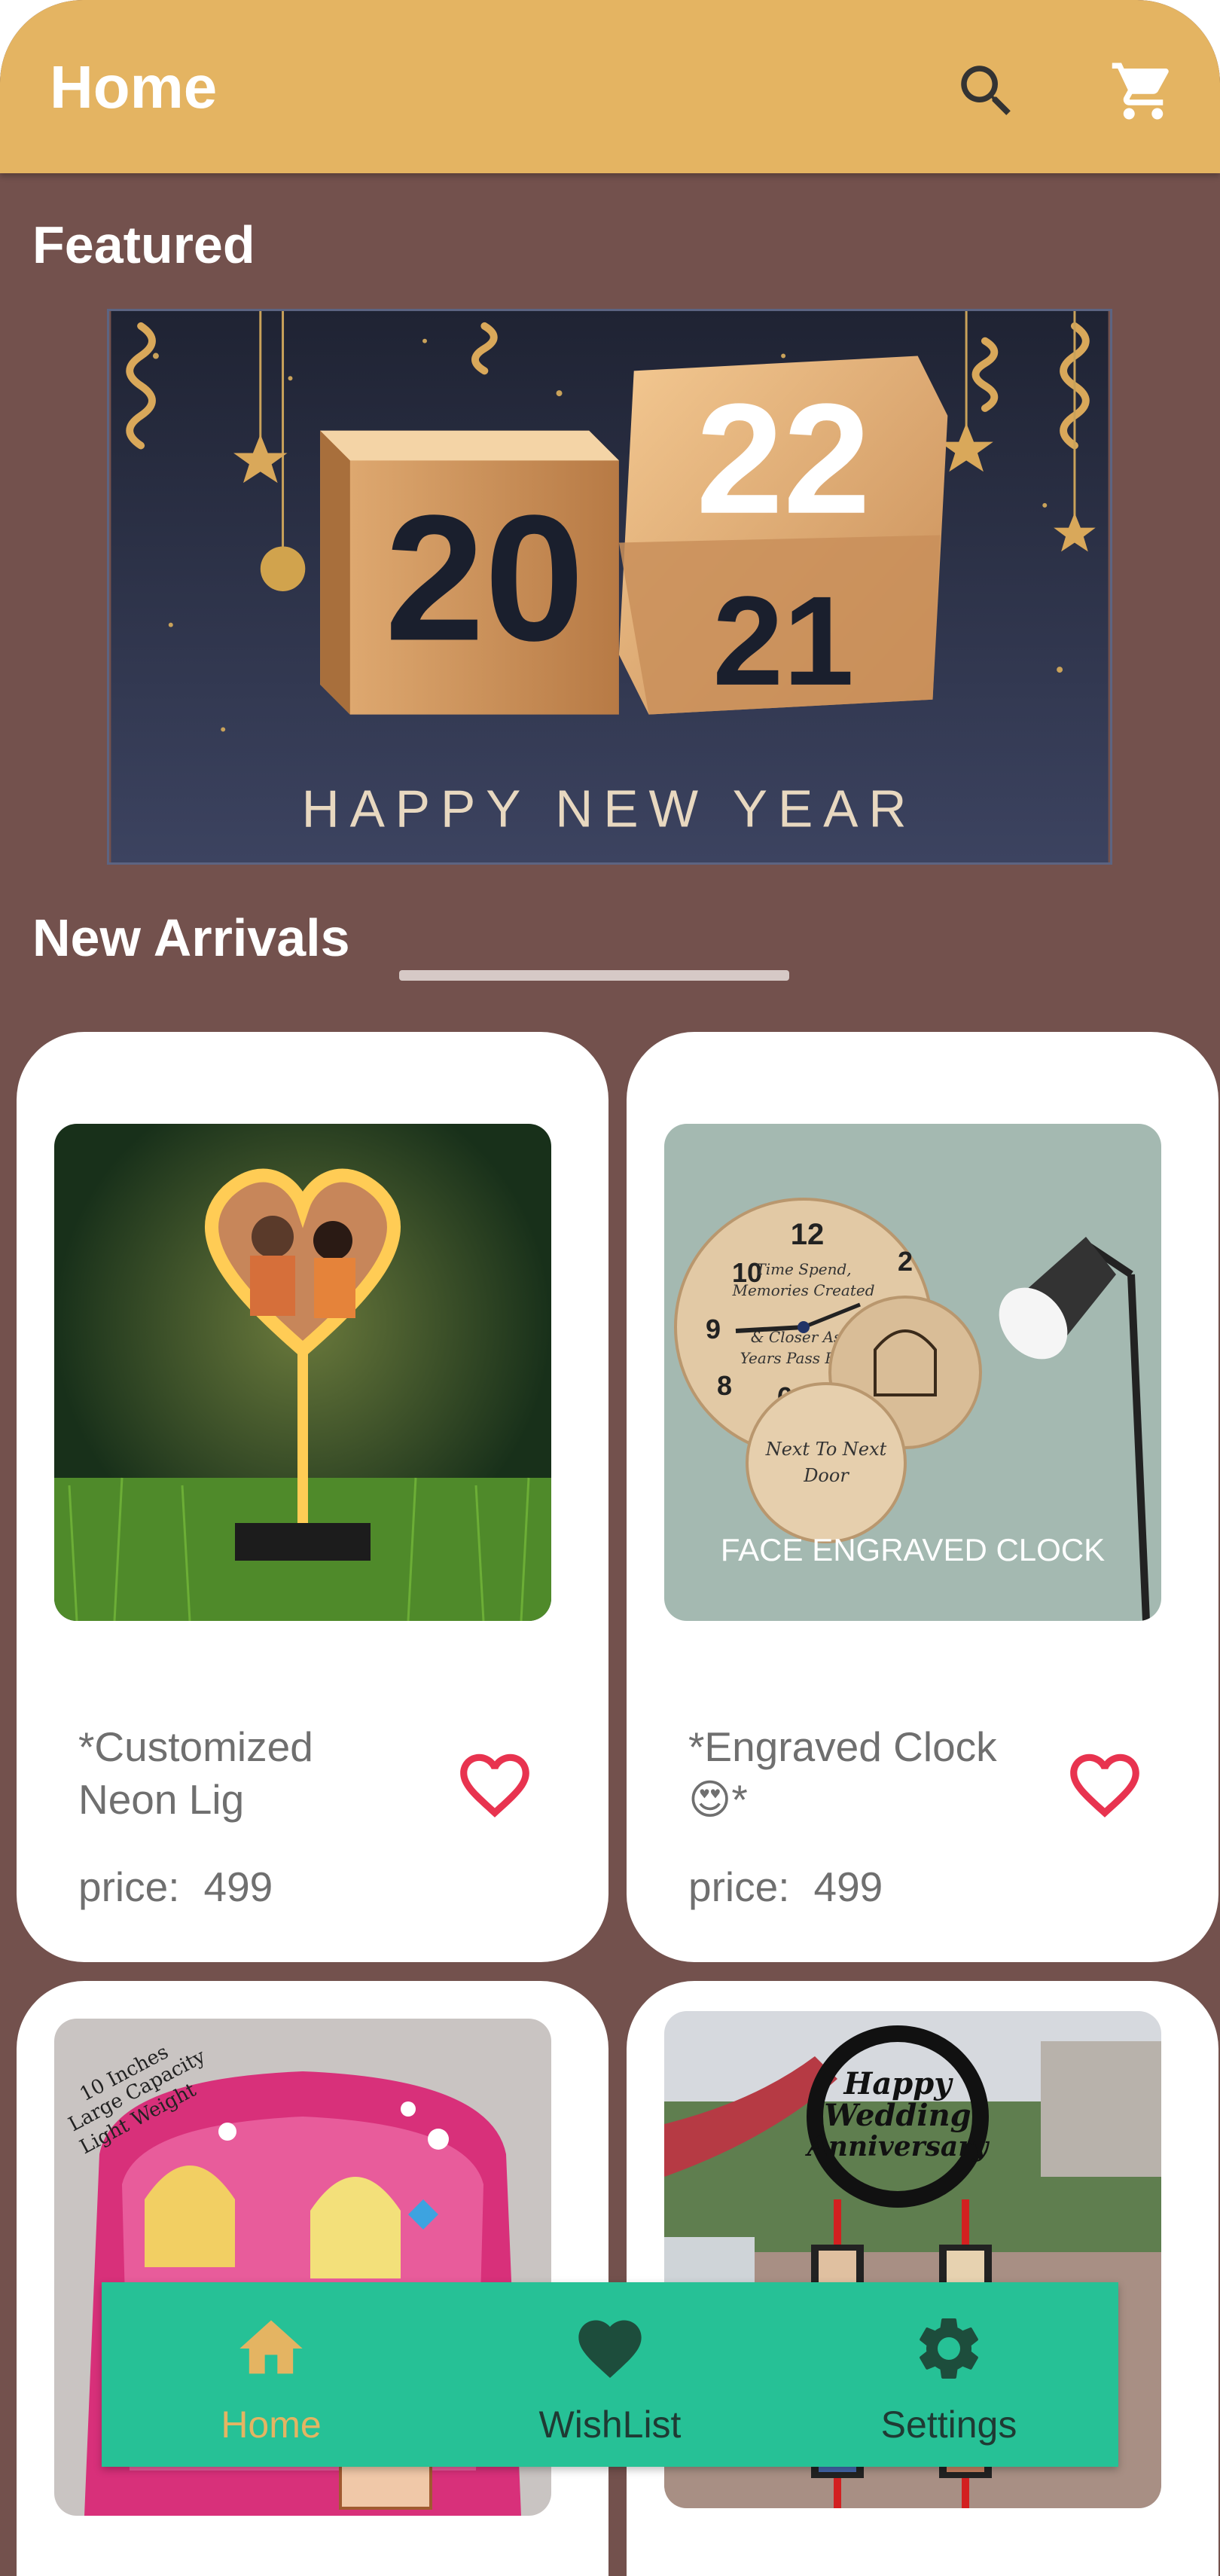 This screenshot has width=1220, height=2576. I want to click on banner-caption: HAPPY NEW YEAR, so click(609, 808).